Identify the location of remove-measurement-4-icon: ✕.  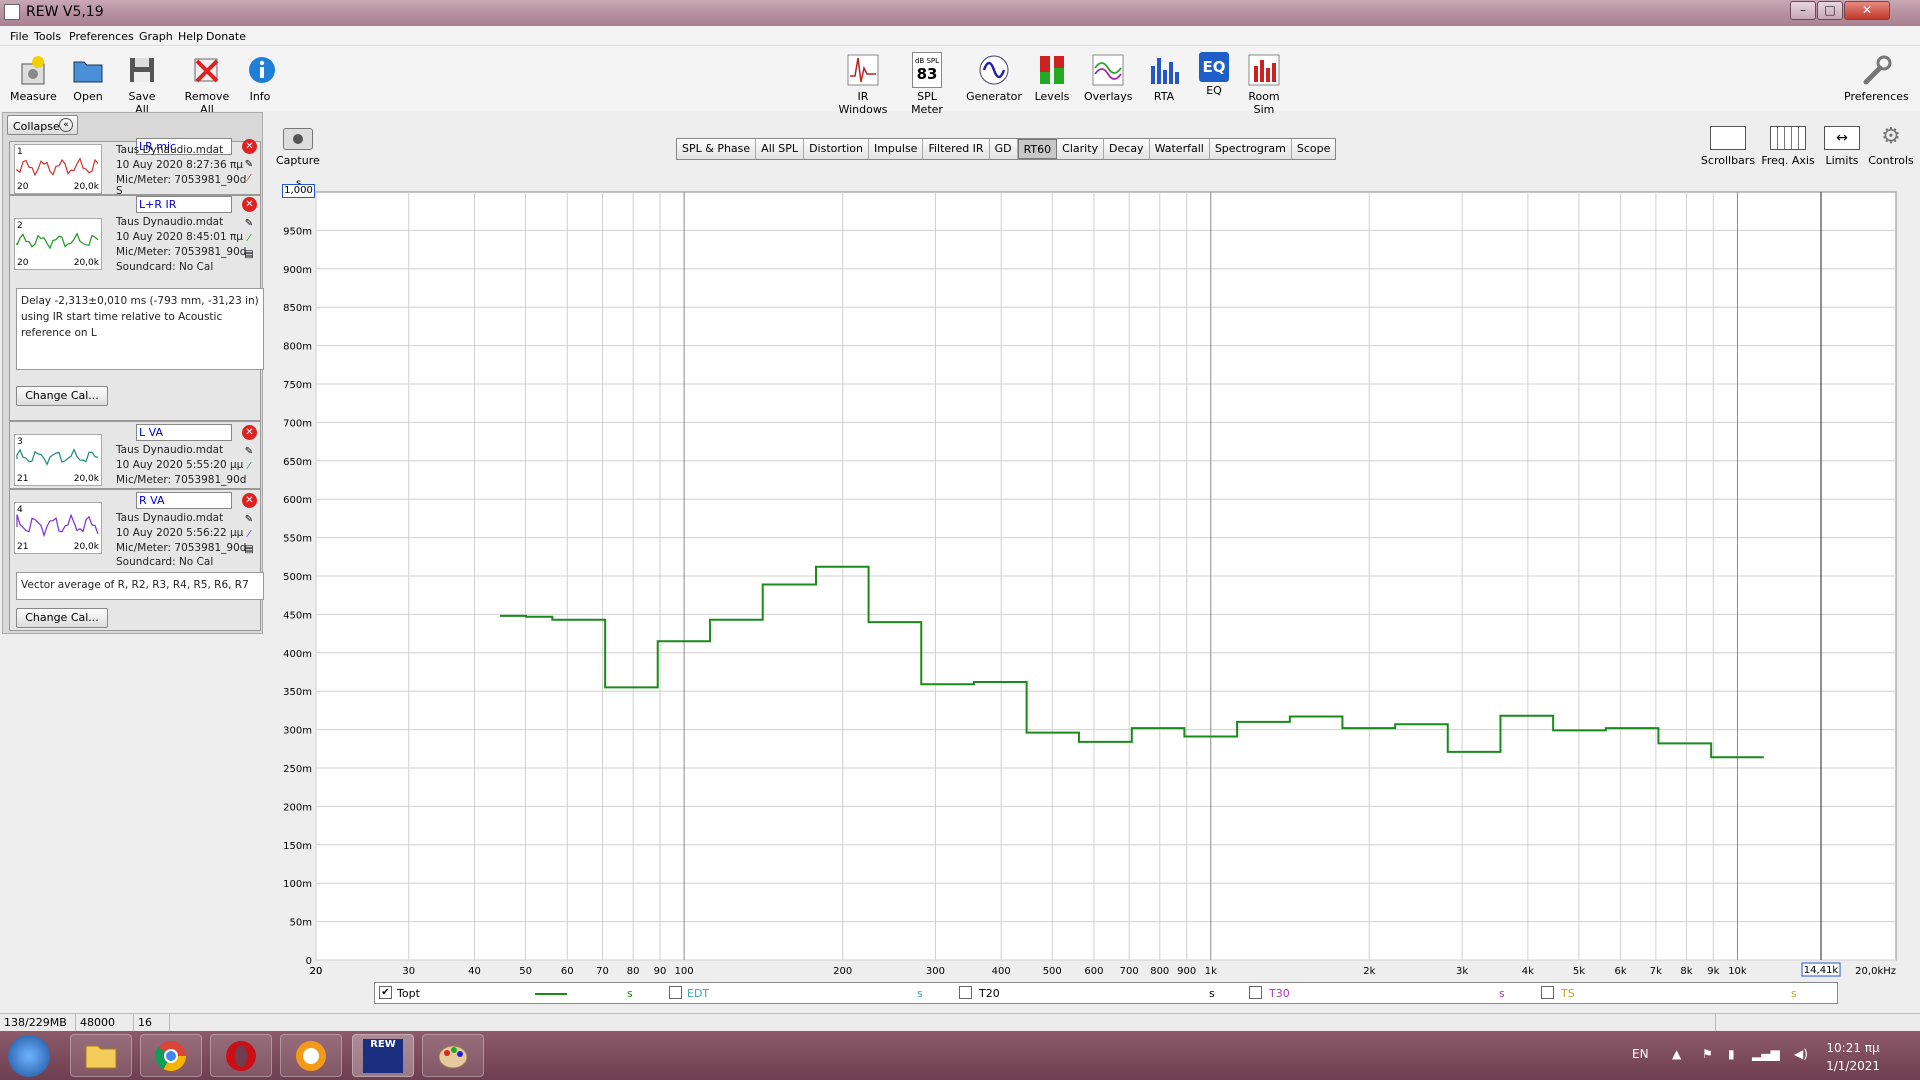
(249, 500).